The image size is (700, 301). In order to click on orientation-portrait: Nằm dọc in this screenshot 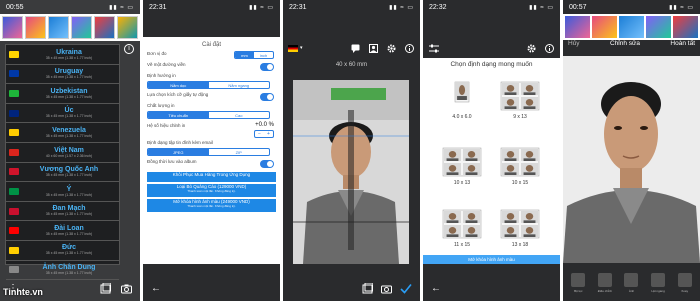, I will do `click(178, 85)`.